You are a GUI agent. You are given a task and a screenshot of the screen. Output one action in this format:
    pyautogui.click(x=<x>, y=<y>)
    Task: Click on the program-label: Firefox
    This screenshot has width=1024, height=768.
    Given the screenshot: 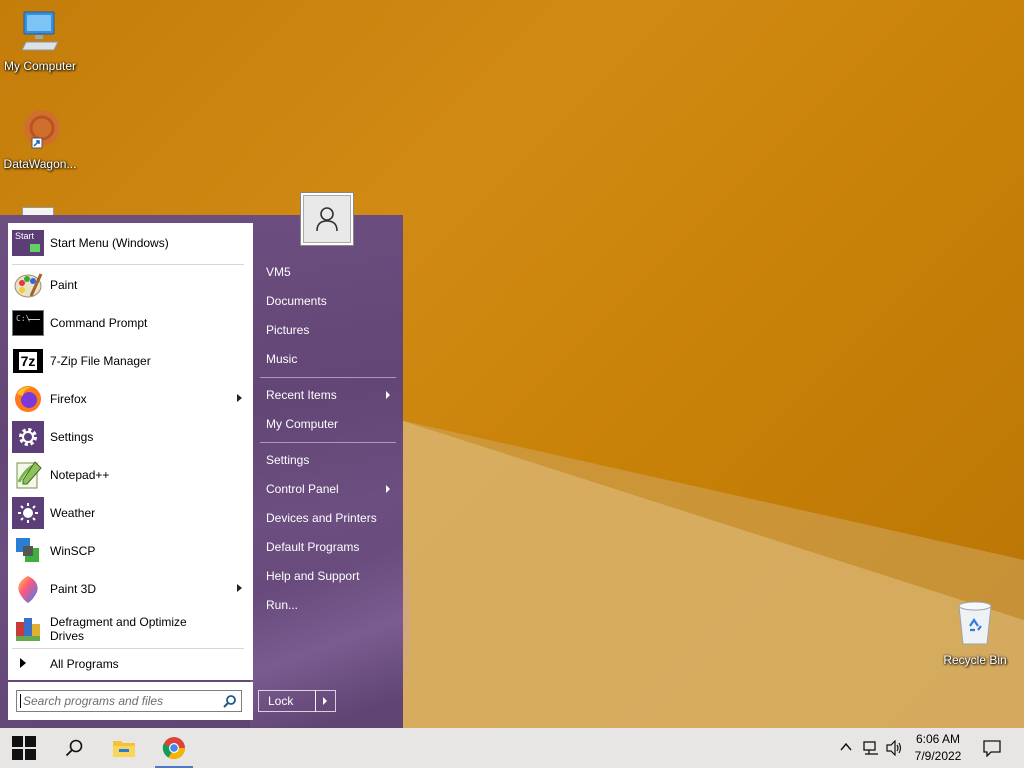 What is the action you would take?
    pyautogui.click(x=68, y=399)
    